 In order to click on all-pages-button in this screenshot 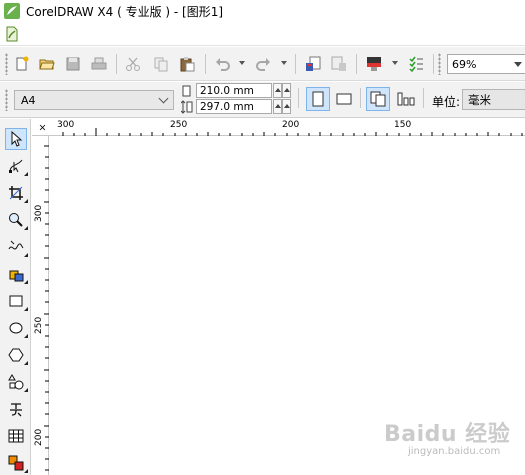, I will do `click(378, 99)`.